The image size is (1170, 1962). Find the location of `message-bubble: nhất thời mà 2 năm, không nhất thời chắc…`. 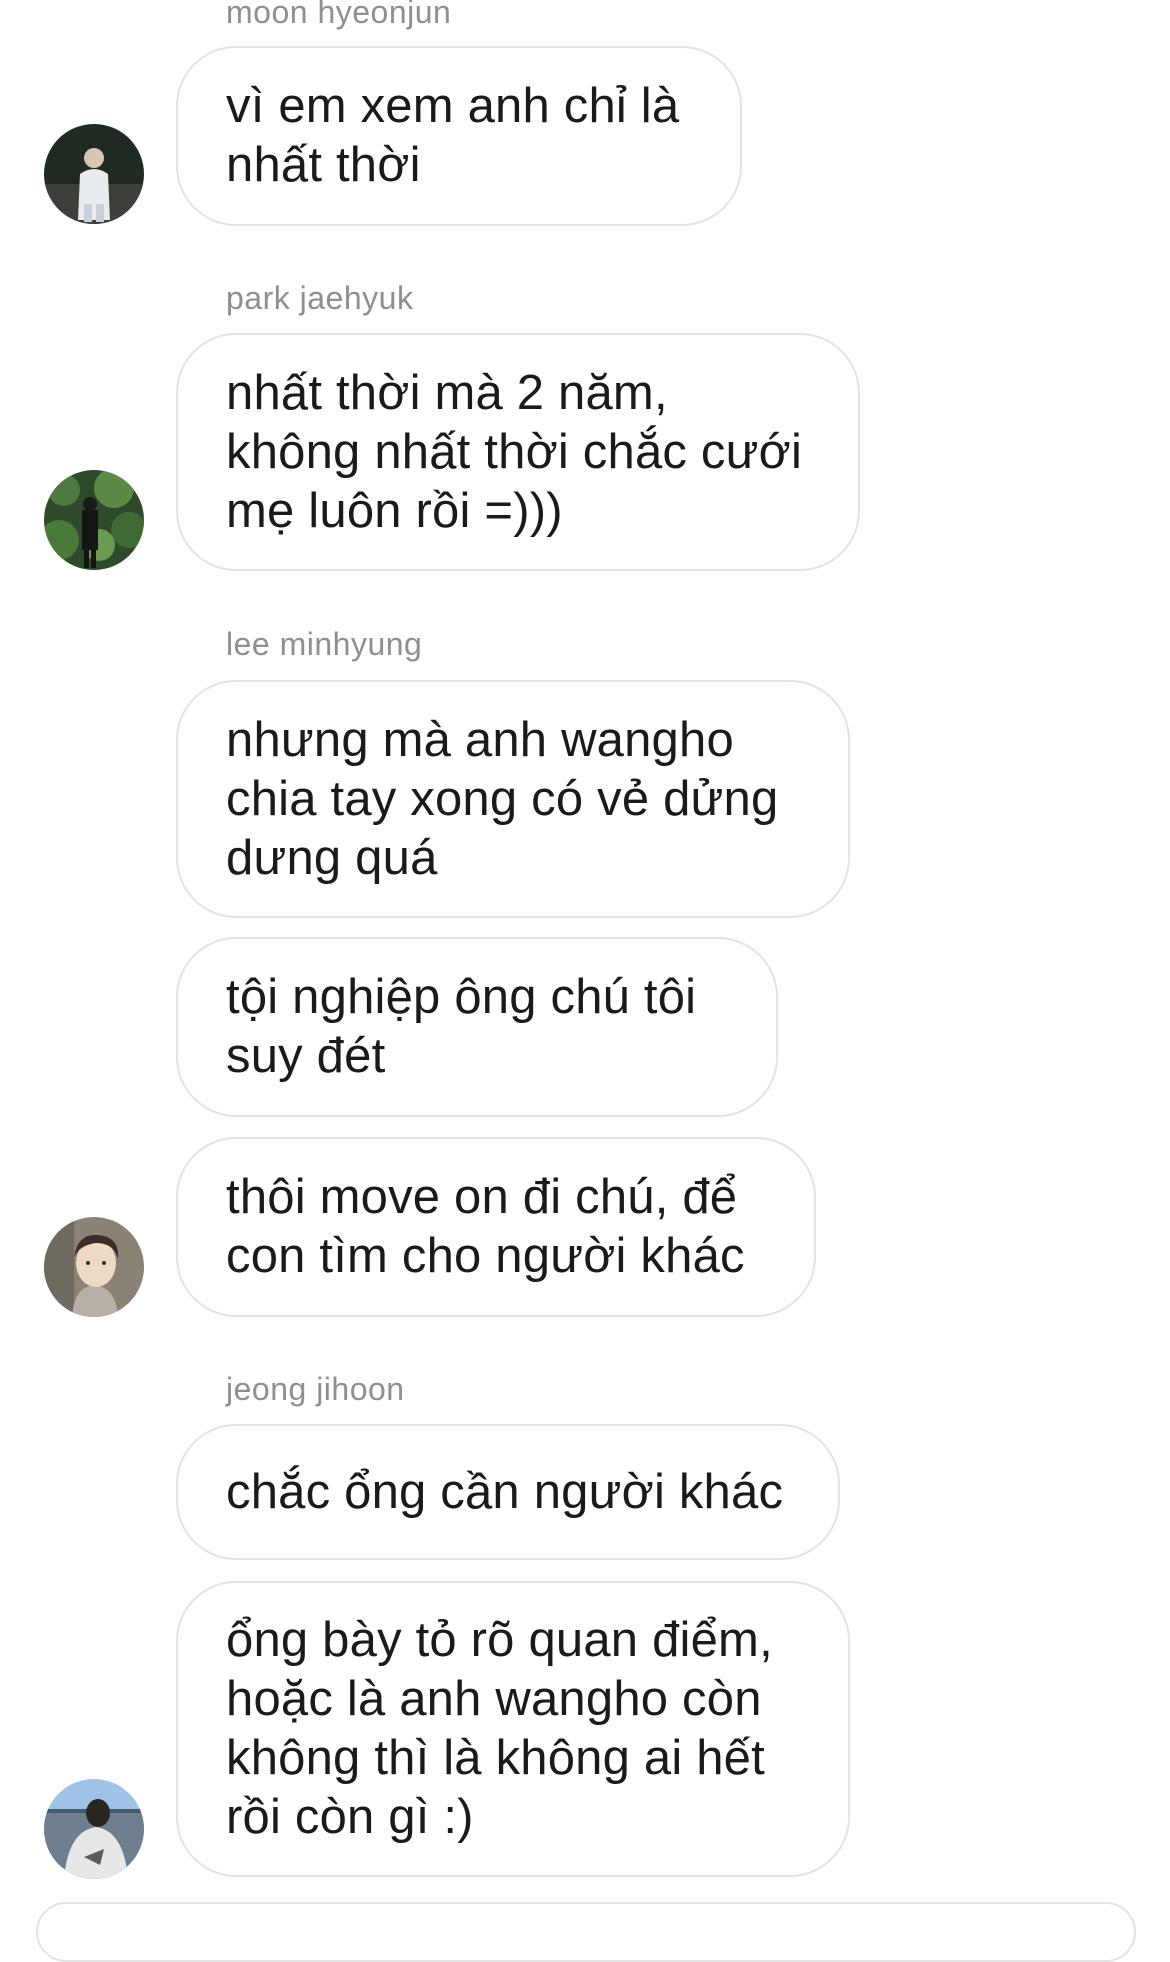

message-bubble: nhất thời mà 2 năm, không nhất thời chắc… is located at coordinates (518, 452).